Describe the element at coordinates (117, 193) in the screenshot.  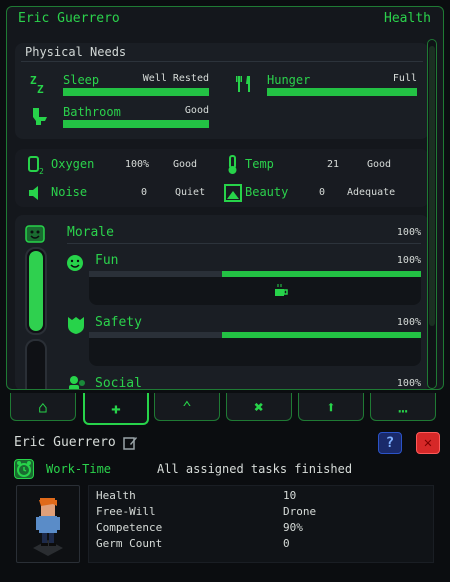
I see `env-noise: Noise 0 Quiet` at that location.